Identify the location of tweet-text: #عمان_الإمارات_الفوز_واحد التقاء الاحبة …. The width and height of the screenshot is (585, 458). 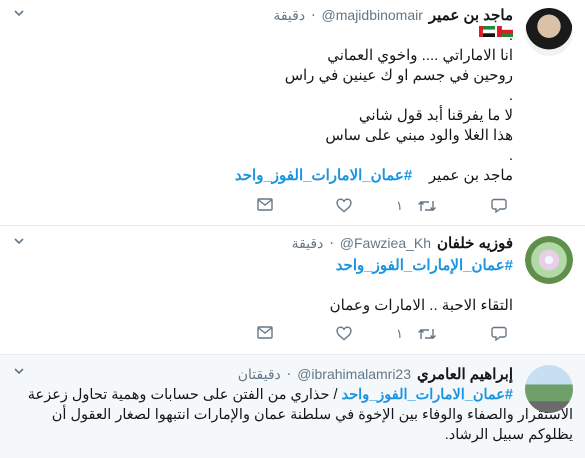
(293, 286).